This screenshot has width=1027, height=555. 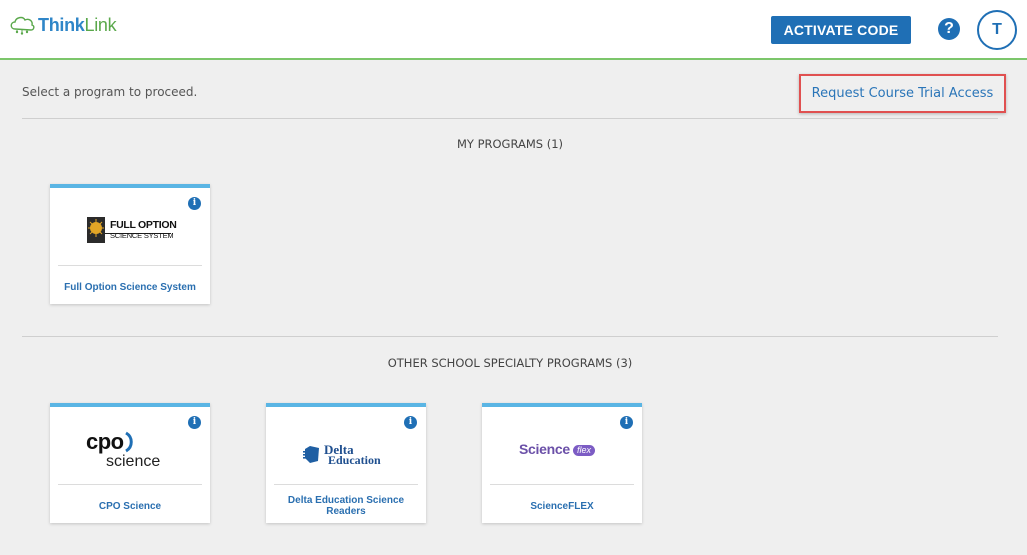 I want to click on logo-think: Think, so click(x=61, y=24).